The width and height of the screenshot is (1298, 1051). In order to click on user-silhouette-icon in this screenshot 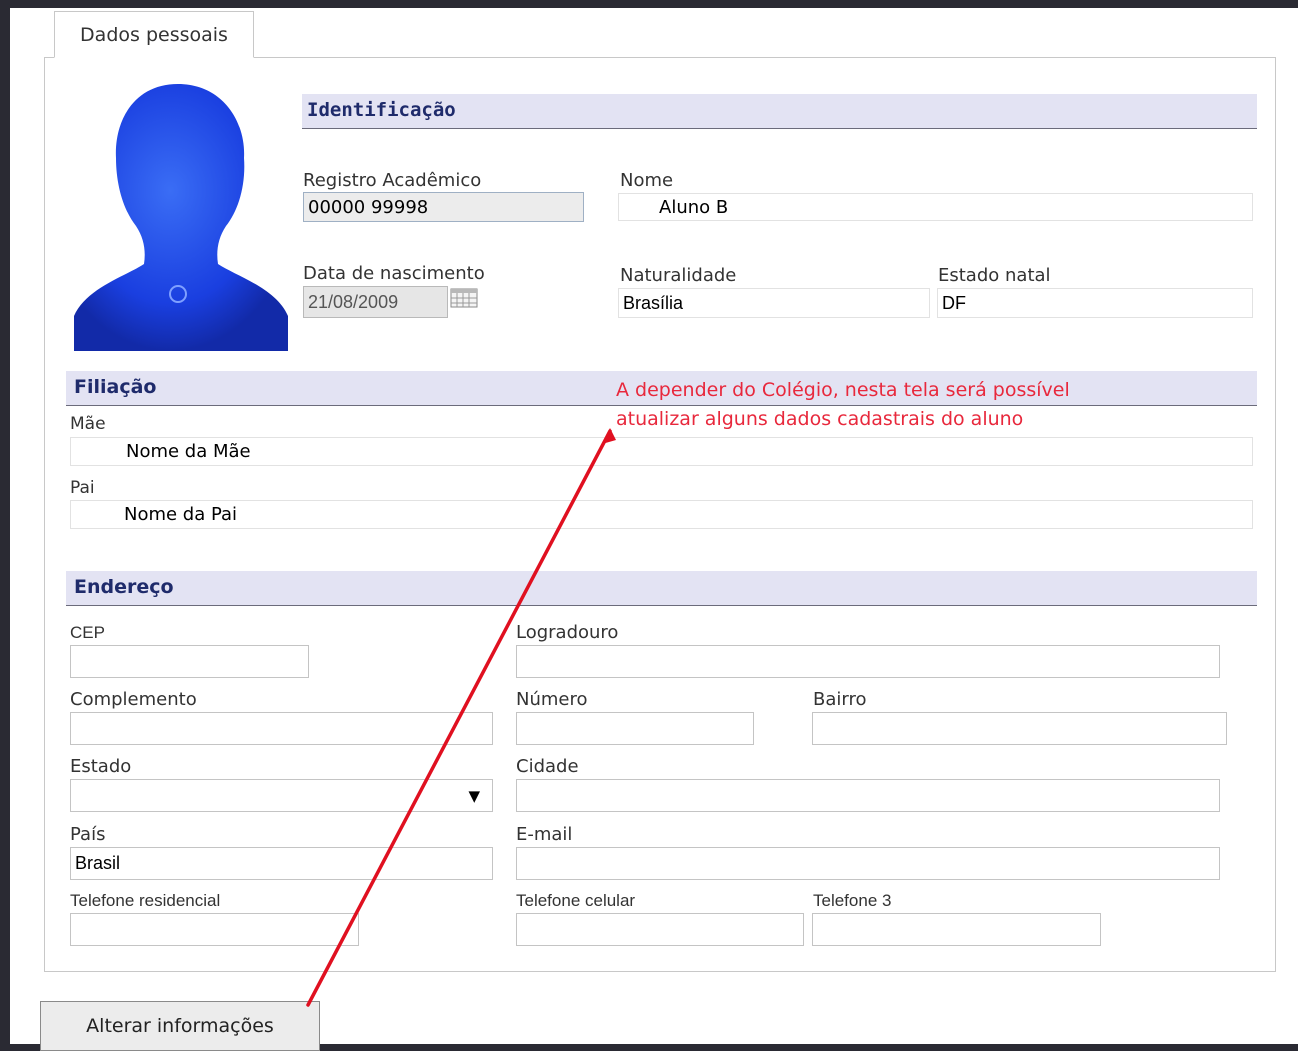, I will do `click(181, 217)`.